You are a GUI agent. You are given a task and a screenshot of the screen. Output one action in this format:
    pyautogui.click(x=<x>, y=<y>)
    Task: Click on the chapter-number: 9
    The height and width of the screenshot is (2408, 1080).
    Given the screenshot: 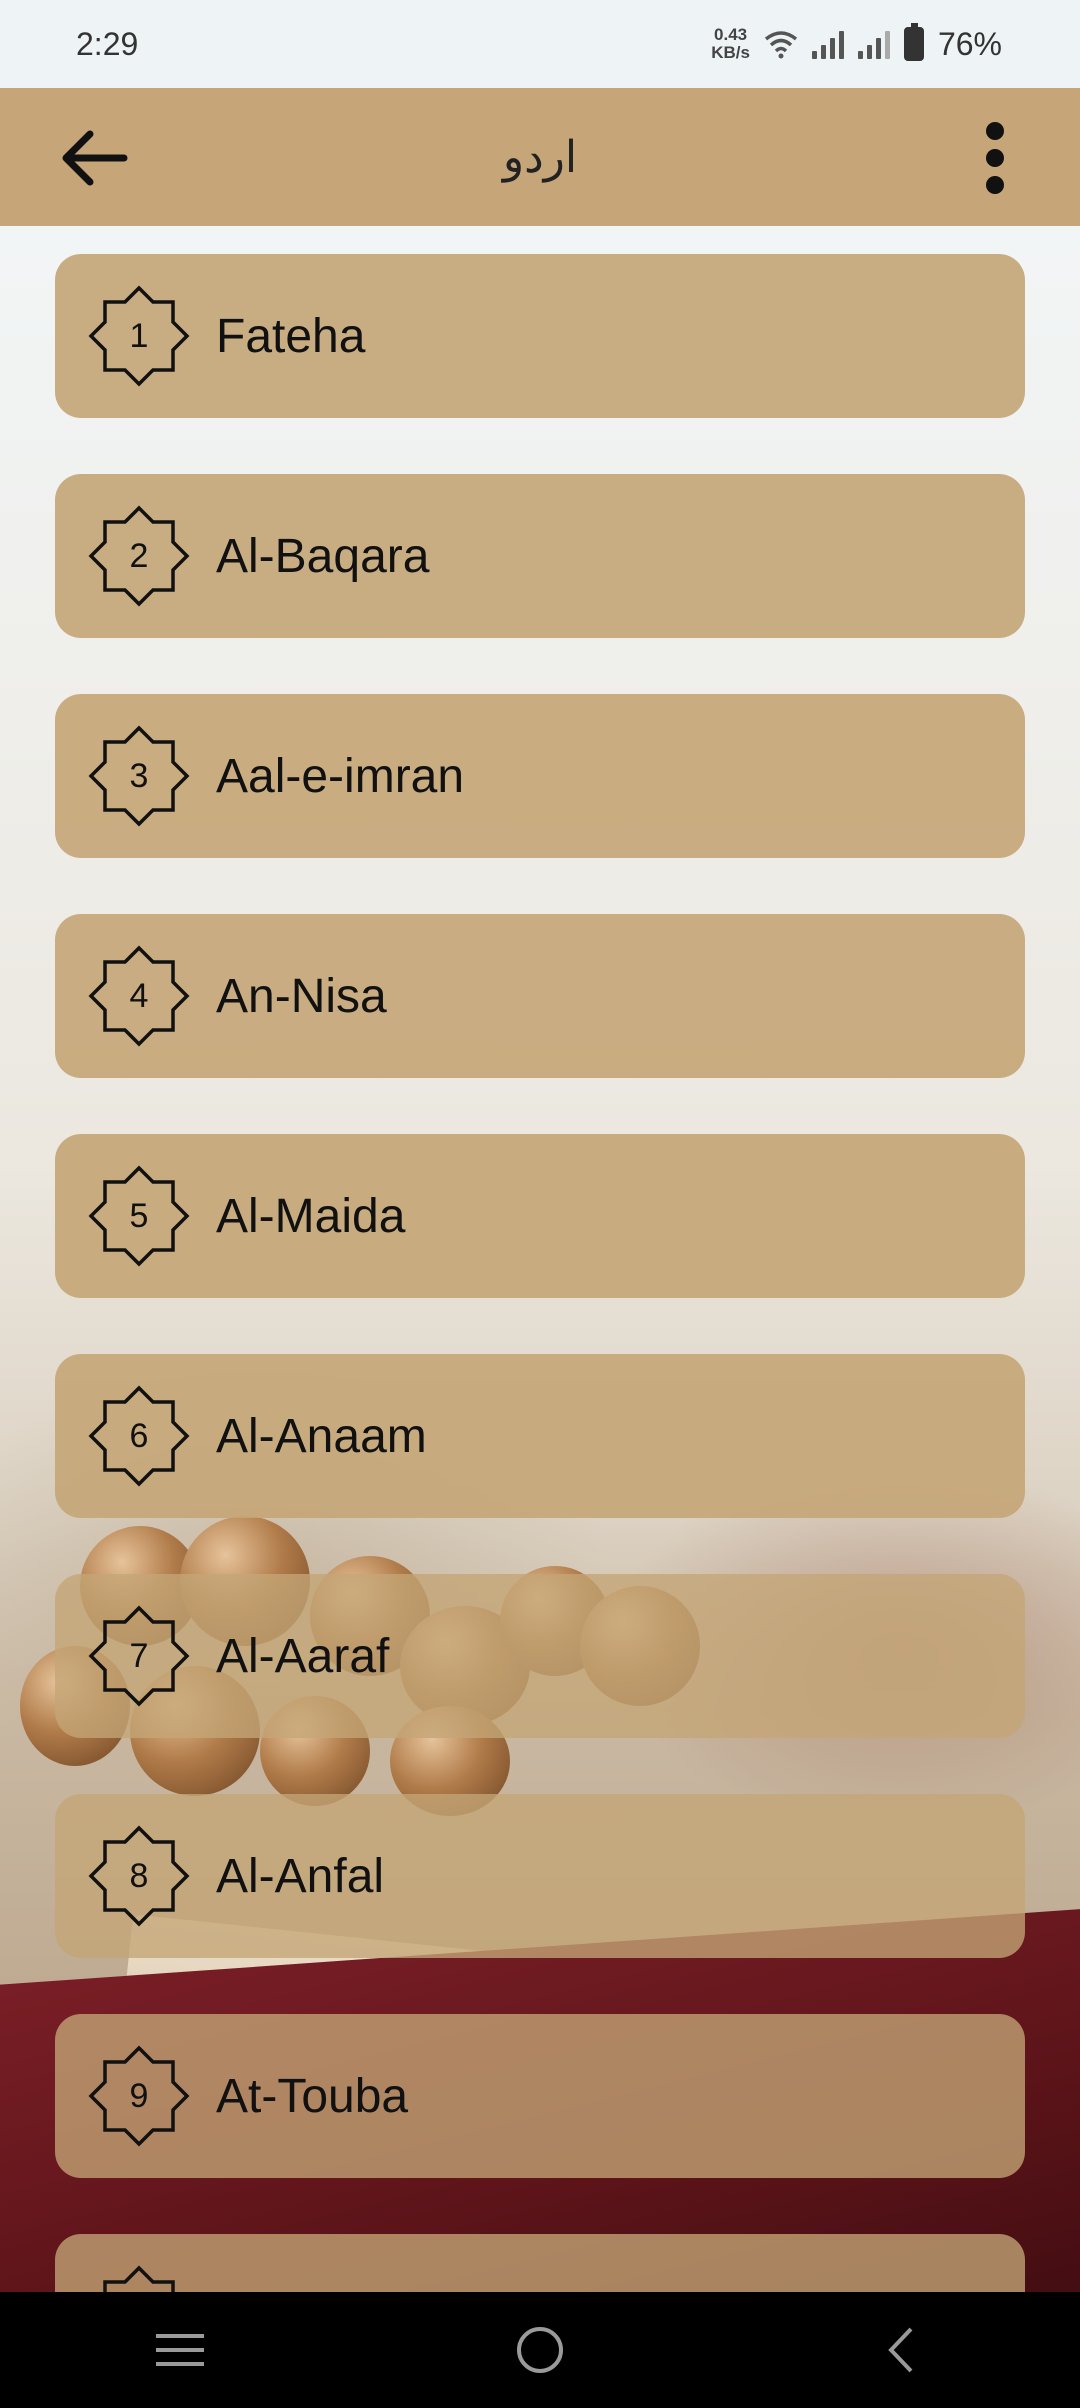 What is the action you would take?
    pyautogui.click(x=139, y=2095)
    